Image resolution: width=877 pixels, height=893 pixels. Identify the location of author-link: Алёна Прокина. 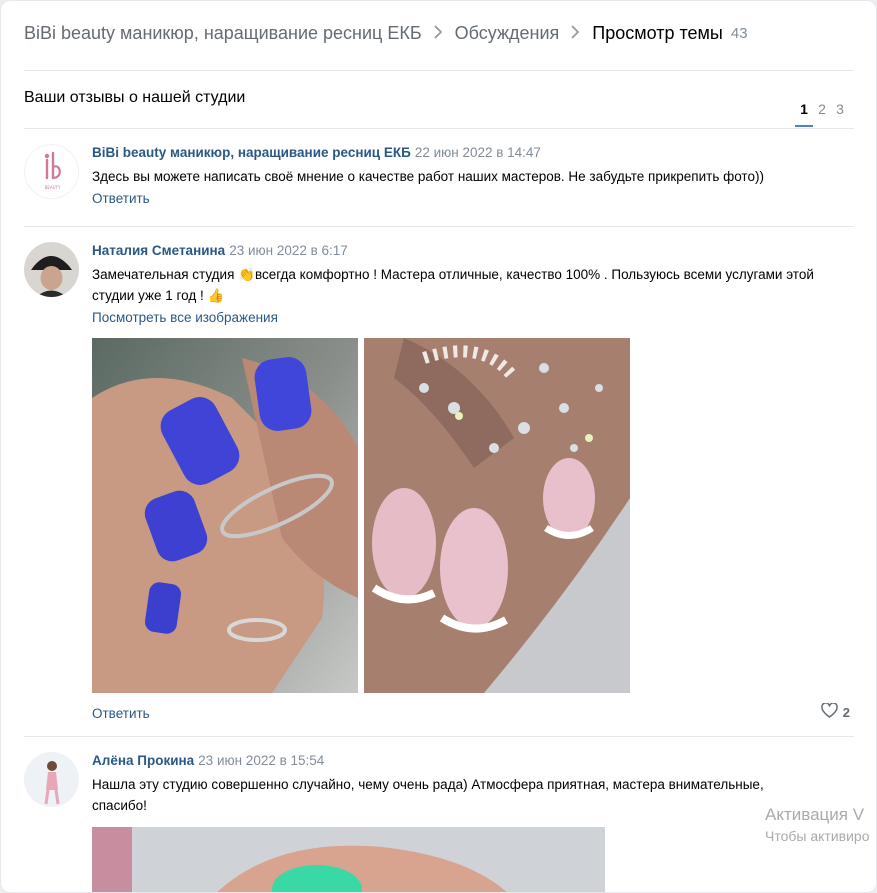
(143, 760).